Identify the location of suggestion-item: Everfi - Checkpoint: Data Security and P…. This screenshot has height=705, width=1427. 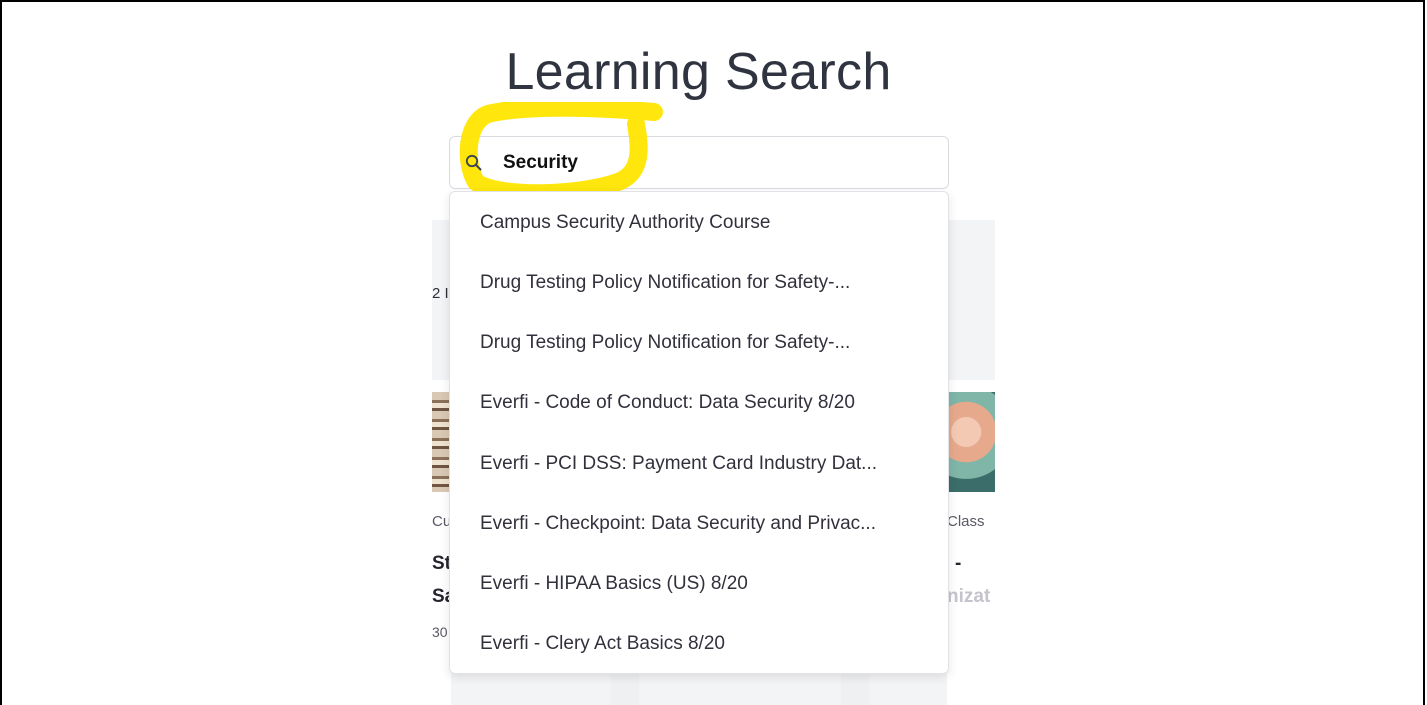
(699, 524).